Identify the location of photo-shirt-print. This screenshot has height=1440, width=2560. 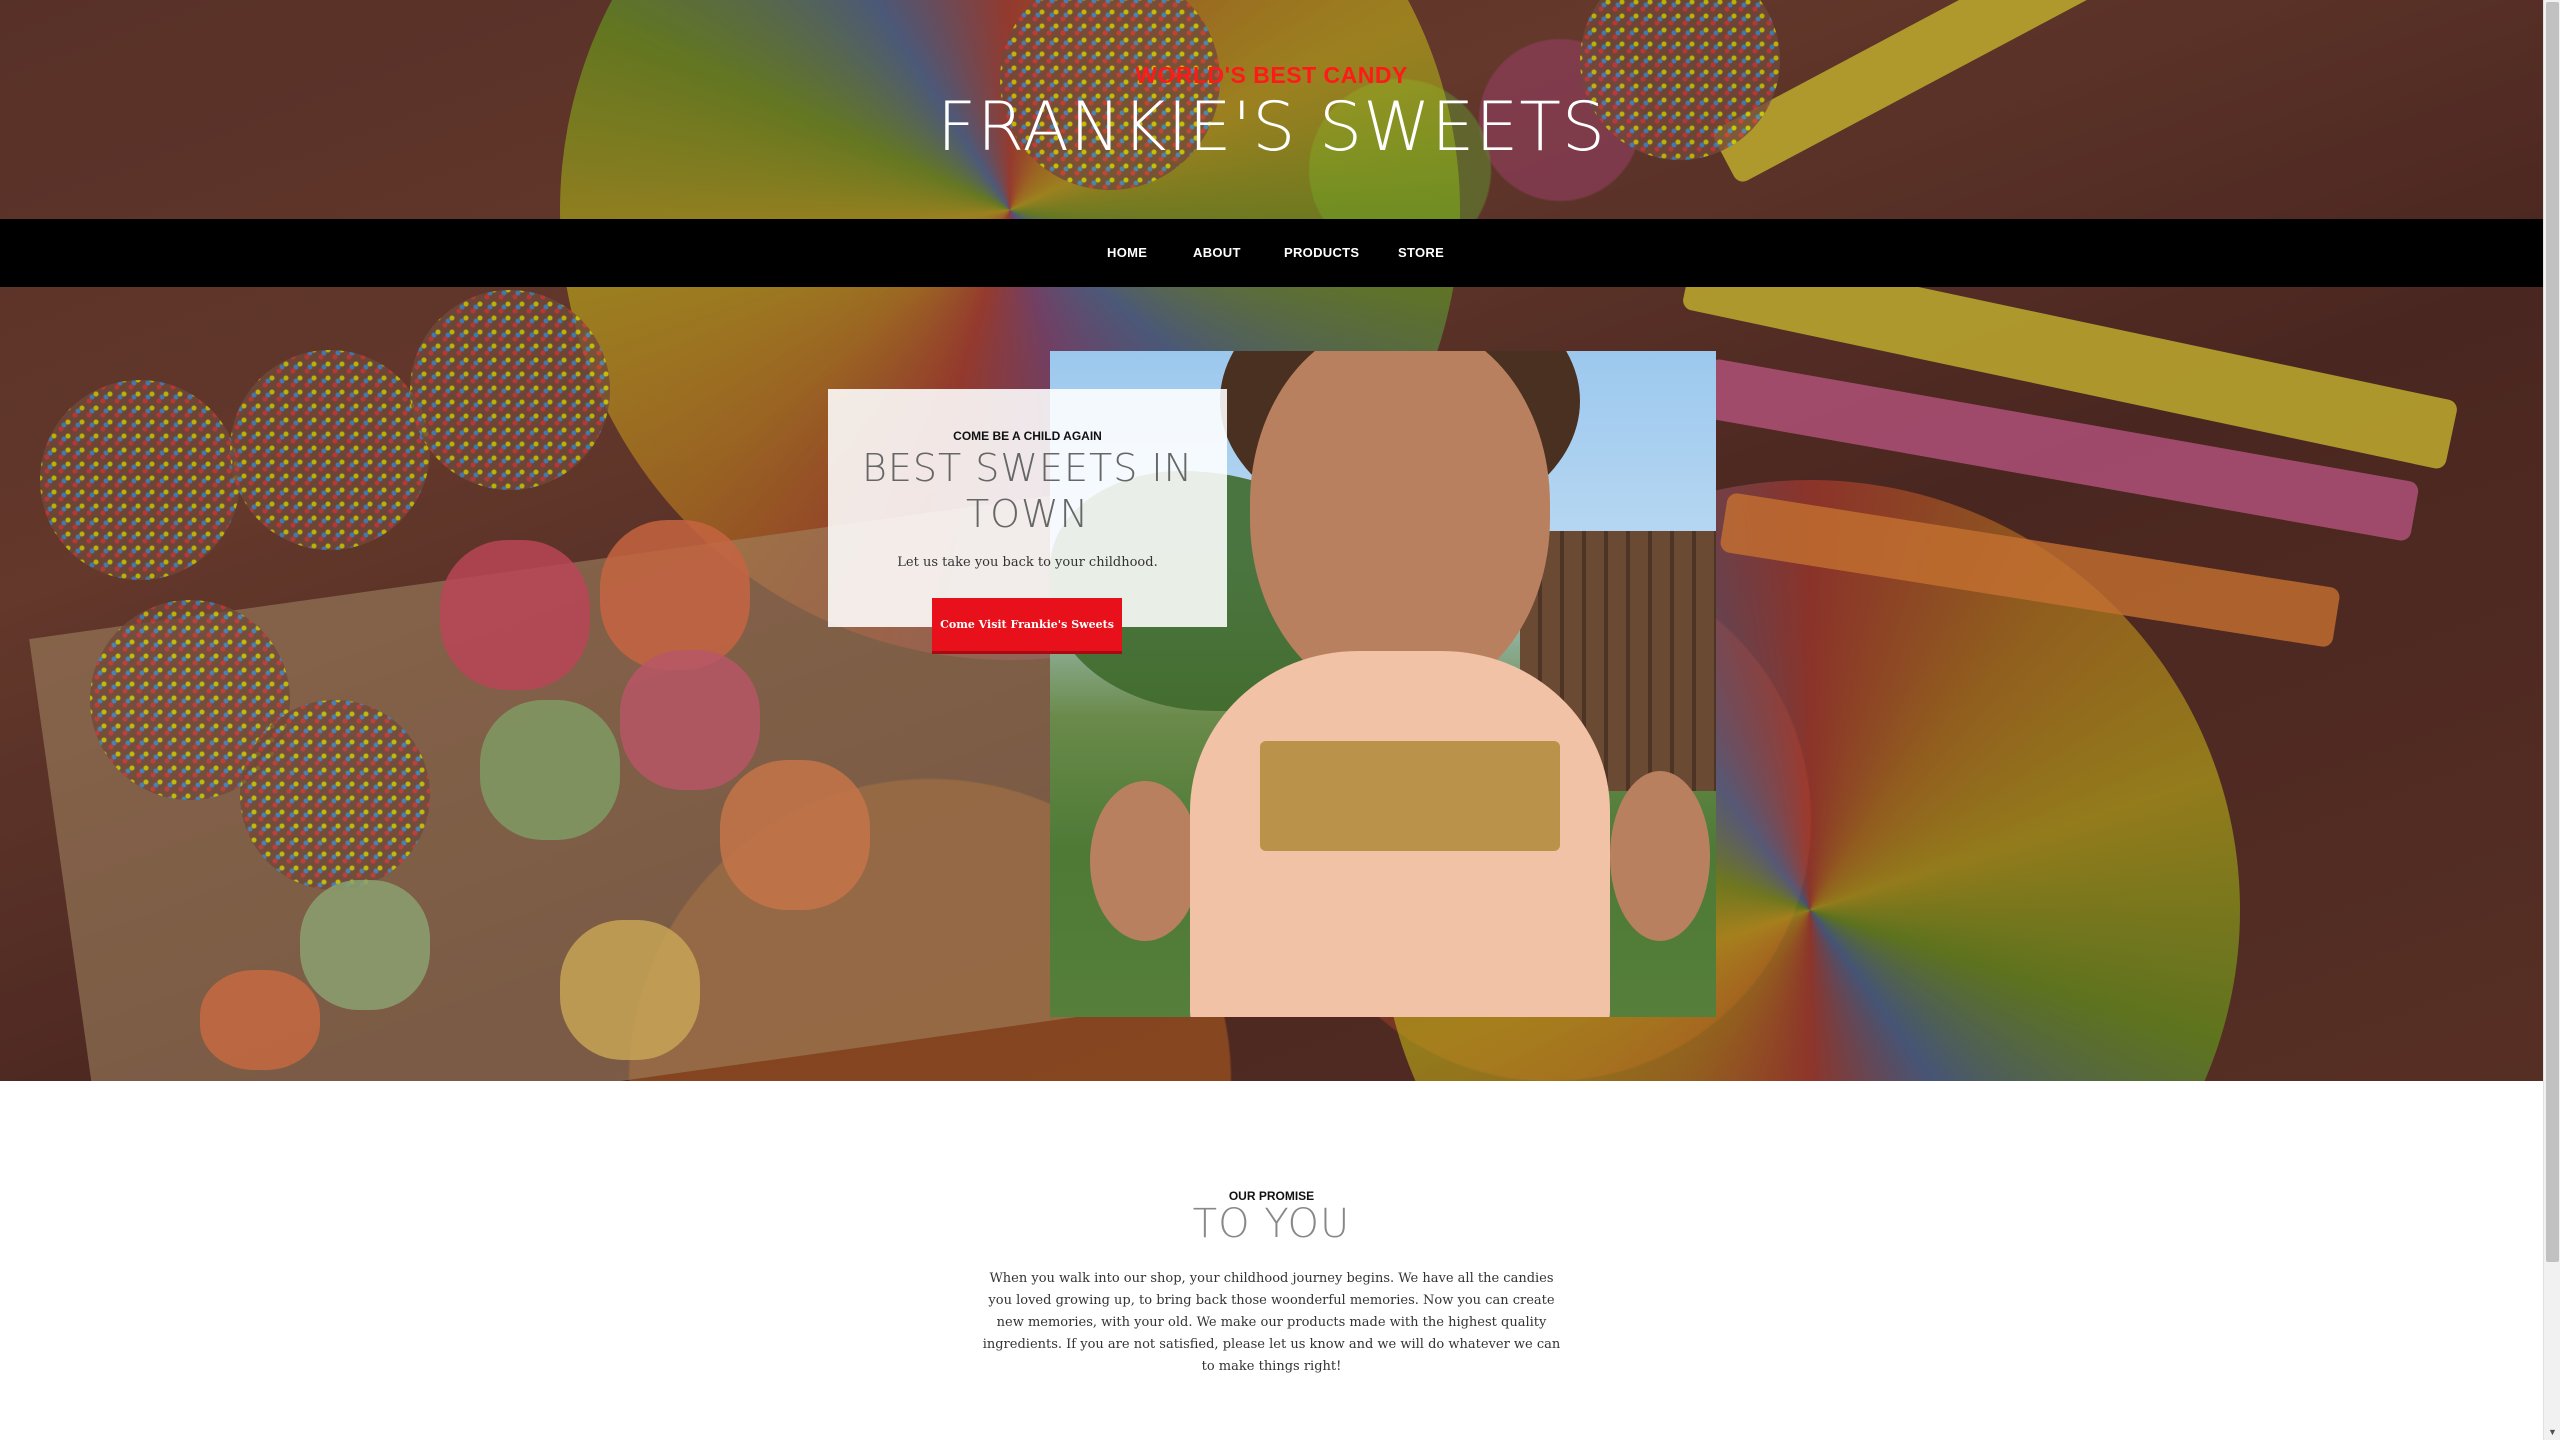
(1410, 796).